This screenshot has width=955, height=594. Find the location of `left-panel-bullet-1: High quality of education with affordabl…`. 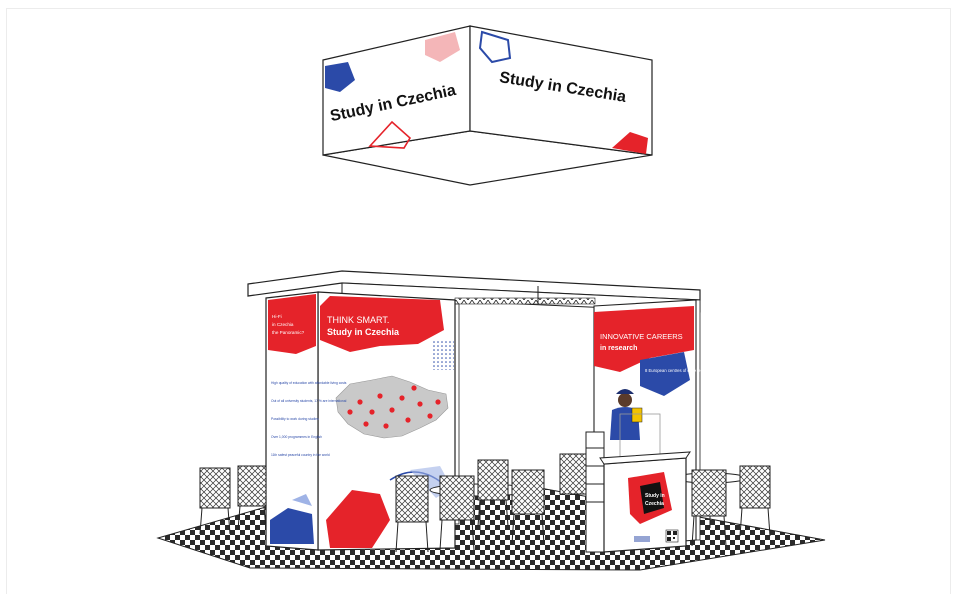

left-panel-bullet-1: High quality of education with affordabl… is located at coordinates (309, 383).